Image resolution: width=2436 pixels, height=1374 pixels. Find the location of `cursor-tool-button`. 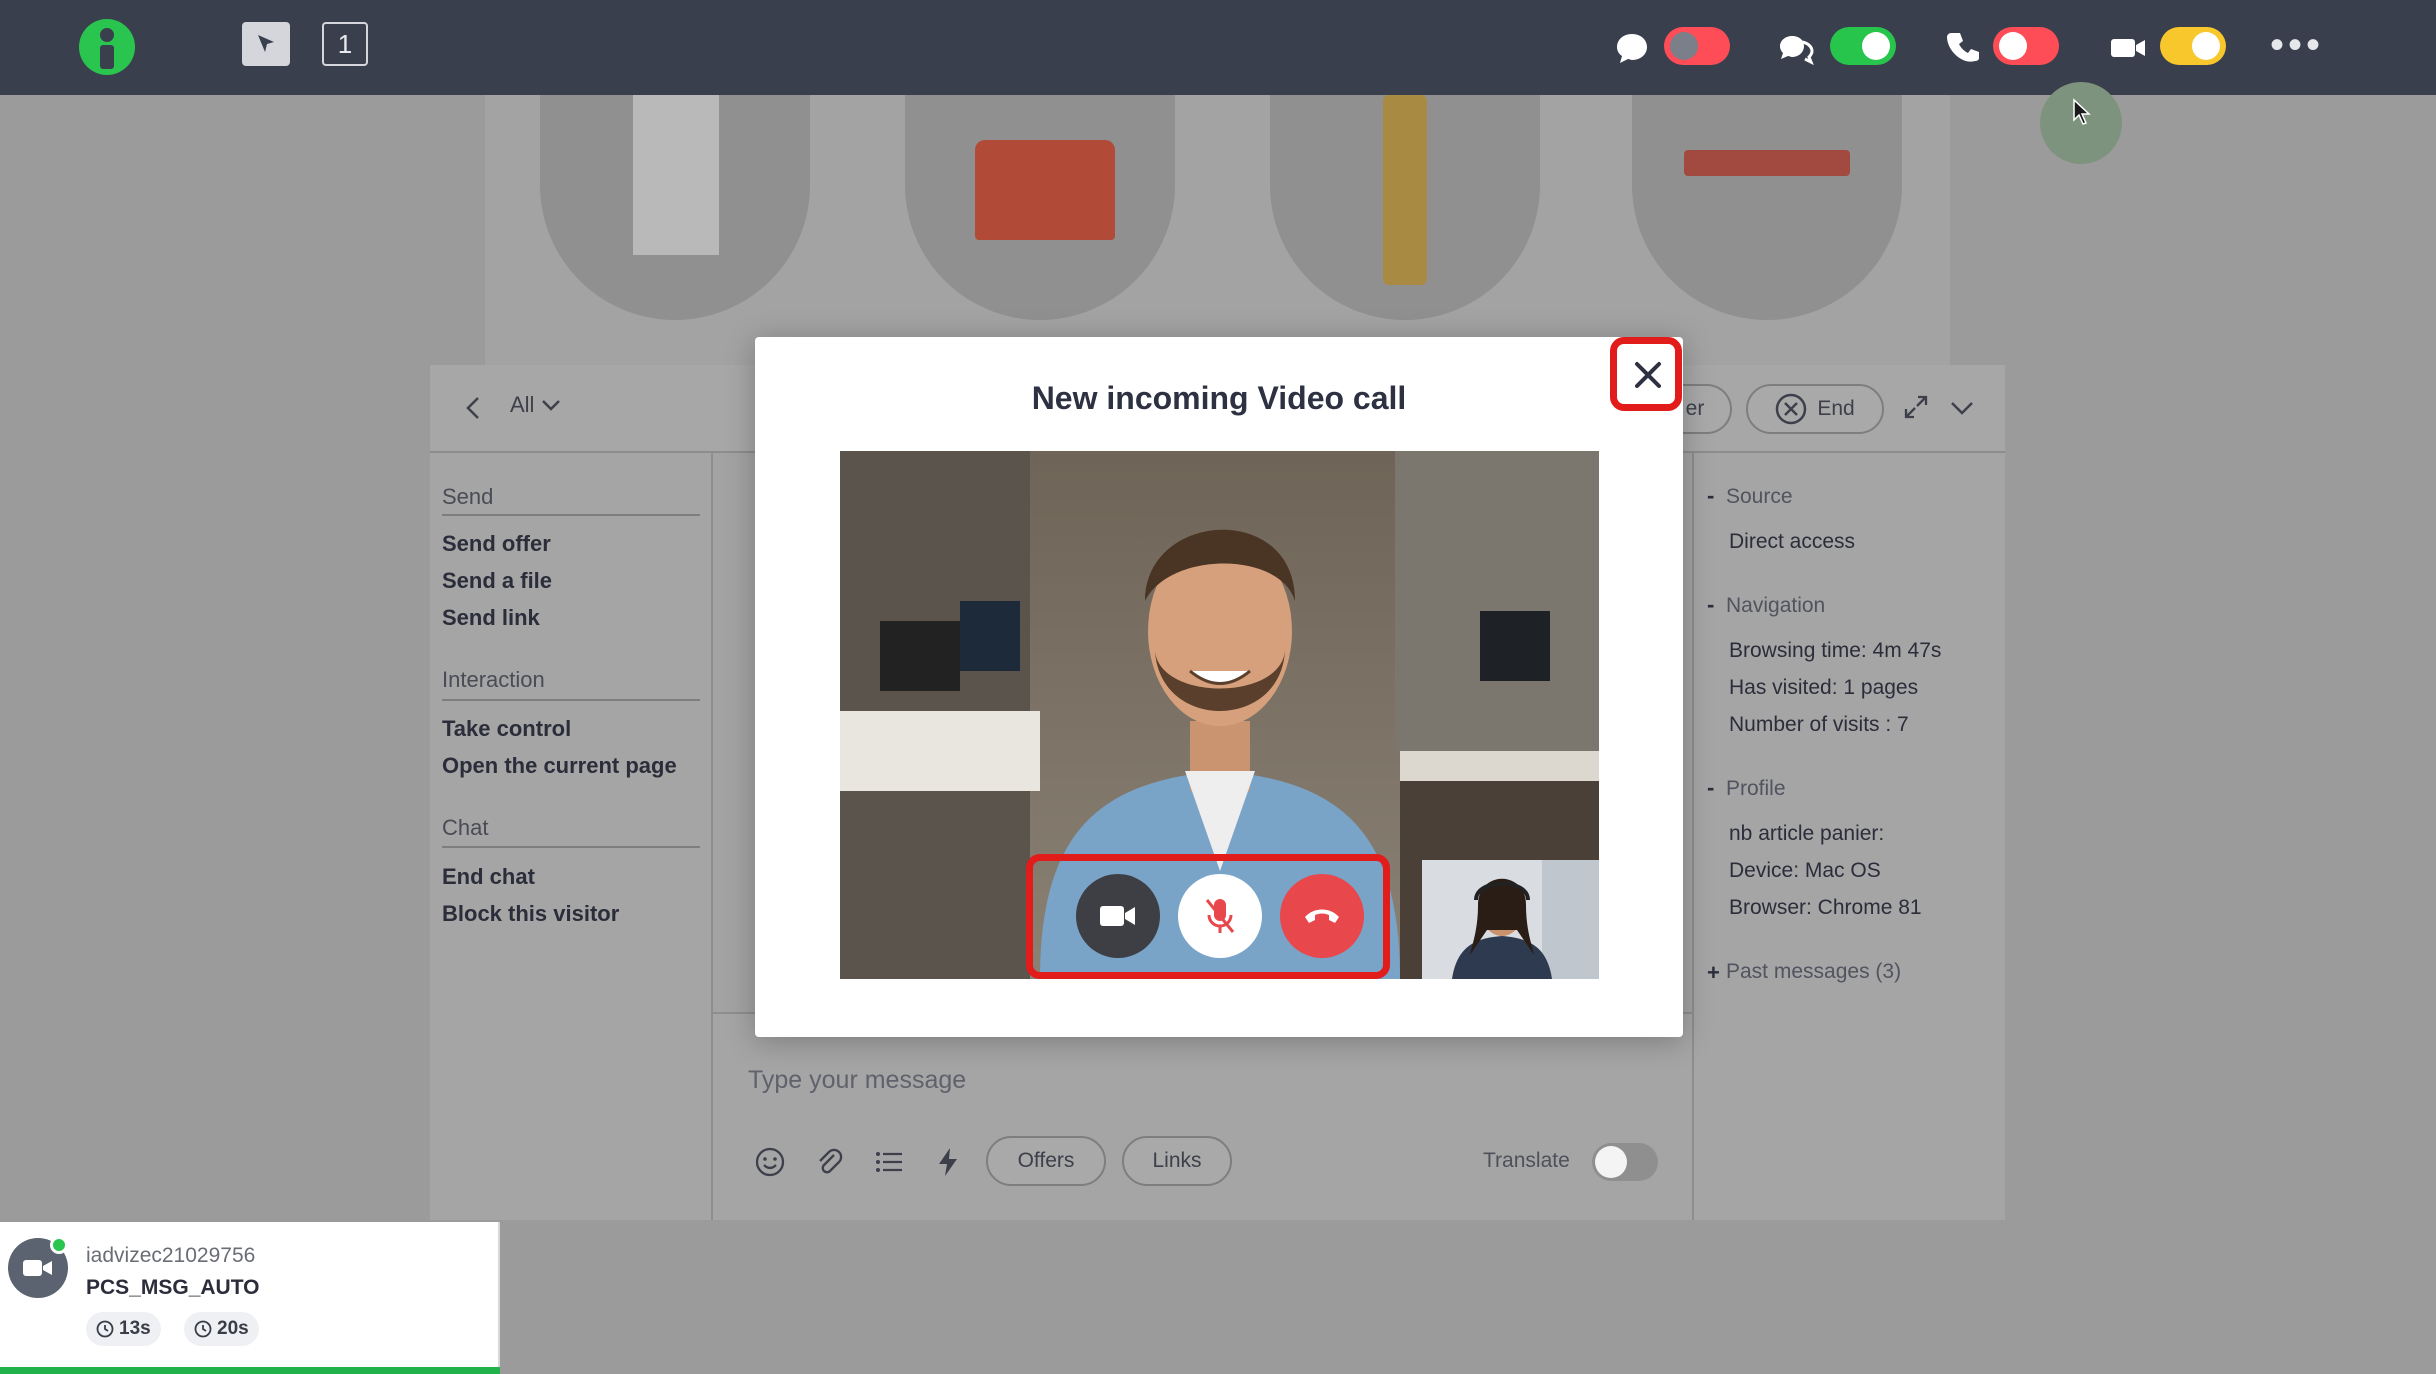

cursor-tool-button is located at coordinates (266, 44).